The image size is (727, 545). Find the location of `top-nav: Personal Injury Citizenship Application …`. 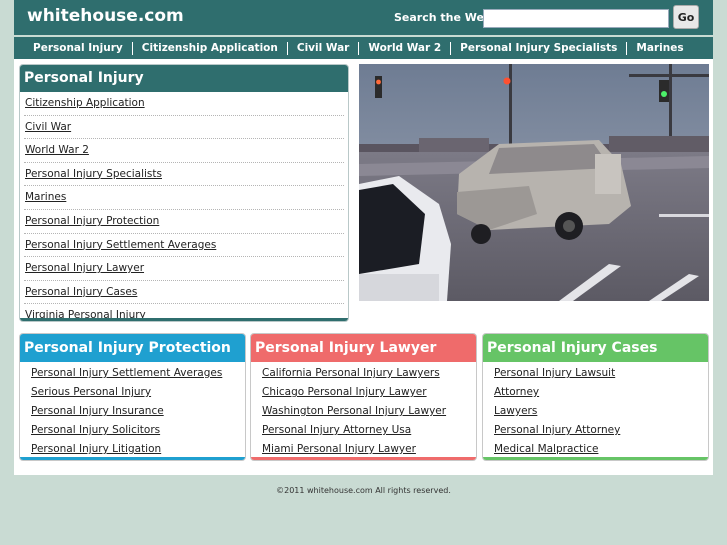

top-nav: Personal Injury Citizenship Application … is located at coordinates (363, 48).